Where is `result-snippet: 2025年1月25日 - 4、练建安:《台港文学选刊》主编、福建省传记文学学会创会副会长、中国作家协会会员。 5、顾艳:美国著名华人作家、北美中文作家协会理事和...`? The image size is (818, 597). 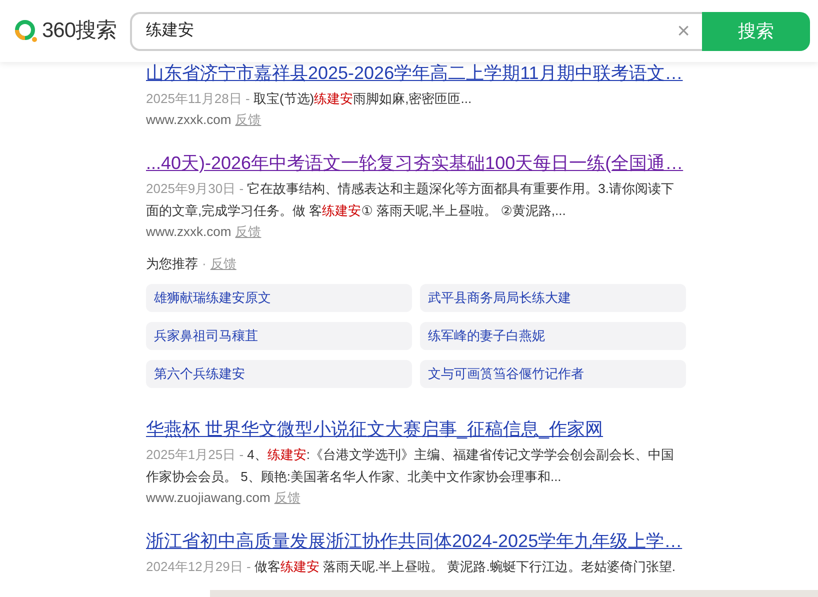
result-snippet: 2025年1月25日 - 4、练建安:《台港文学选刊》主编、福建省传记文学学会创会副会长、中国作家协会会员。 5、顾艳:美国著名华人作家、北美中文作家协会理事和... is located at coordinates (411, 466).